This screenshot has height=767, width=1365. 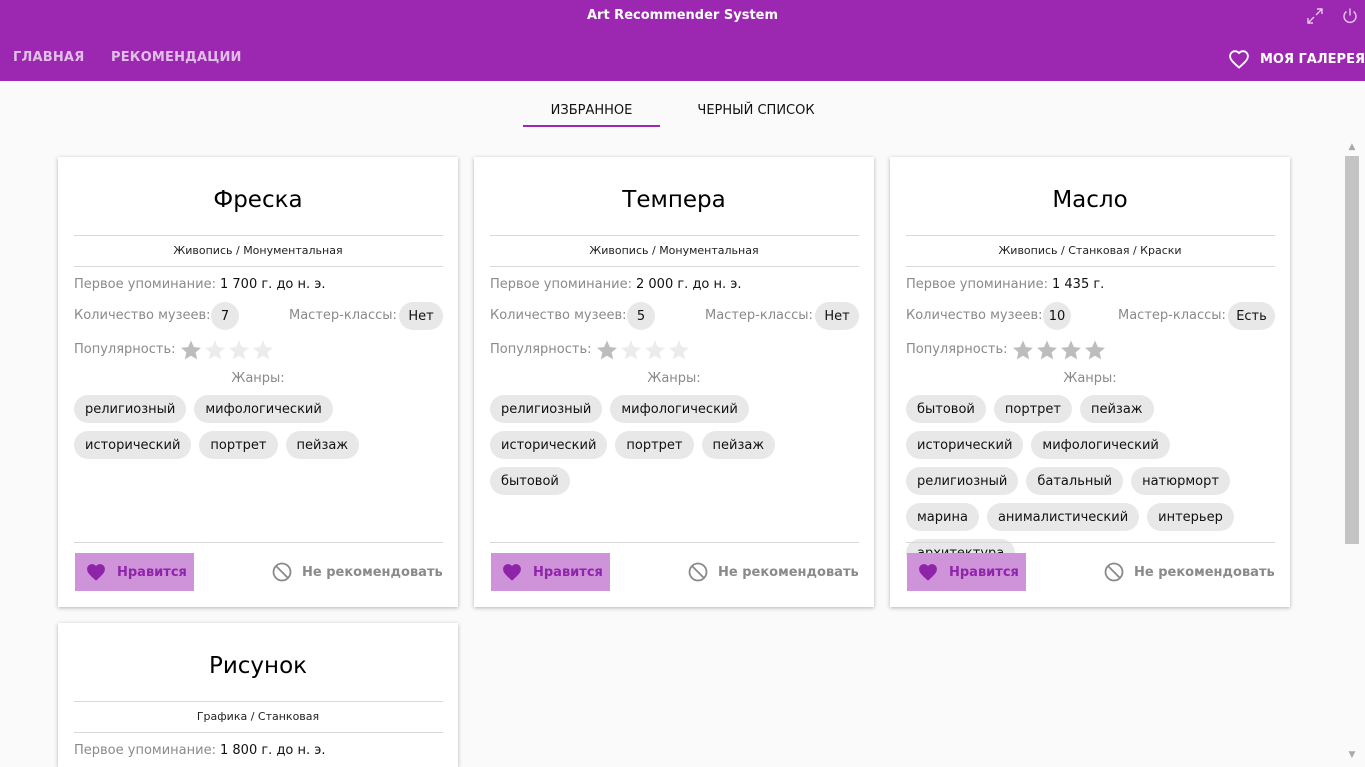 What do you see at coordinates (530, 481) in the screenshot?
I see `genre-chip: бытовой` at bounding box center [530, 481].